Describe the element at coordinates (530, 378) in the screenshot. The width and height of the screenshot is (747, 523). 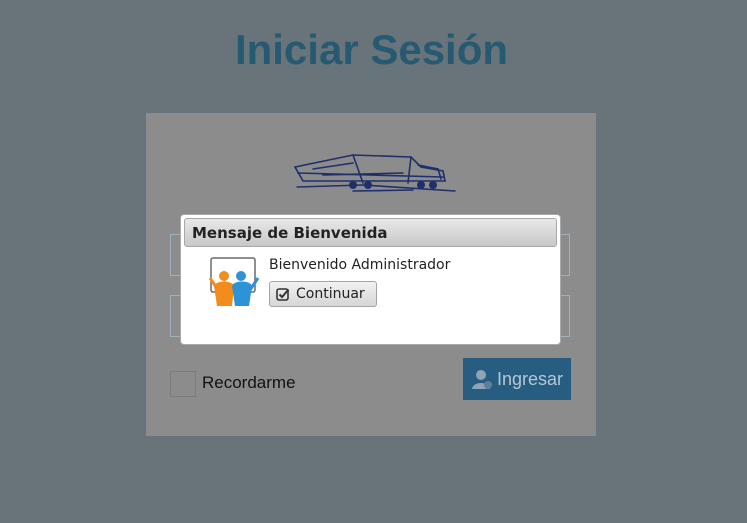
I see `login-button-label: Ingresar` at that location.